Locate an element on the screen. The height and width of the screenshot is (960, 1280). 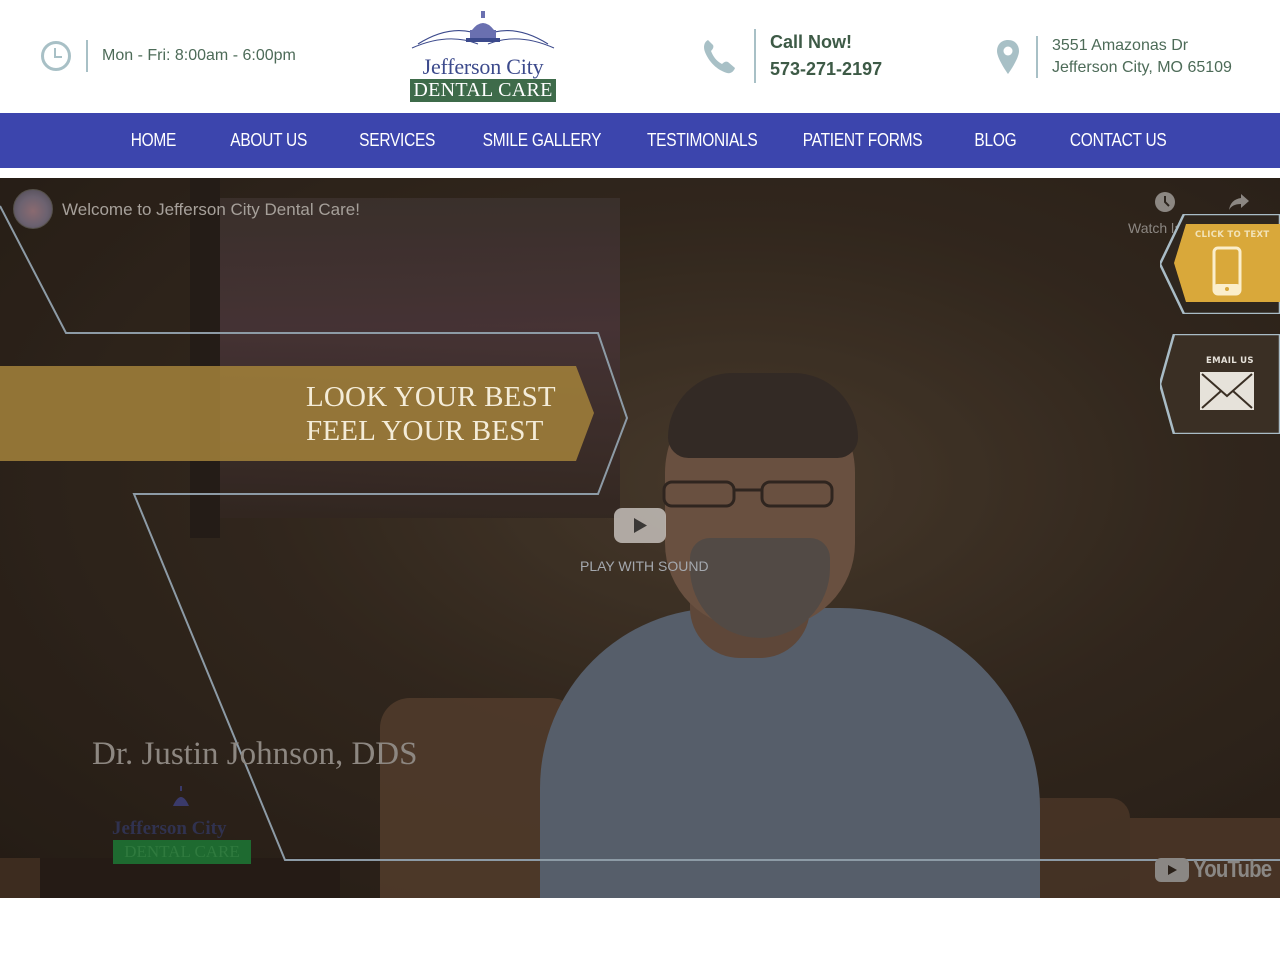
doctor-caption: Dr. Justin Johnson, DDS is located at coordinates (255, 754).